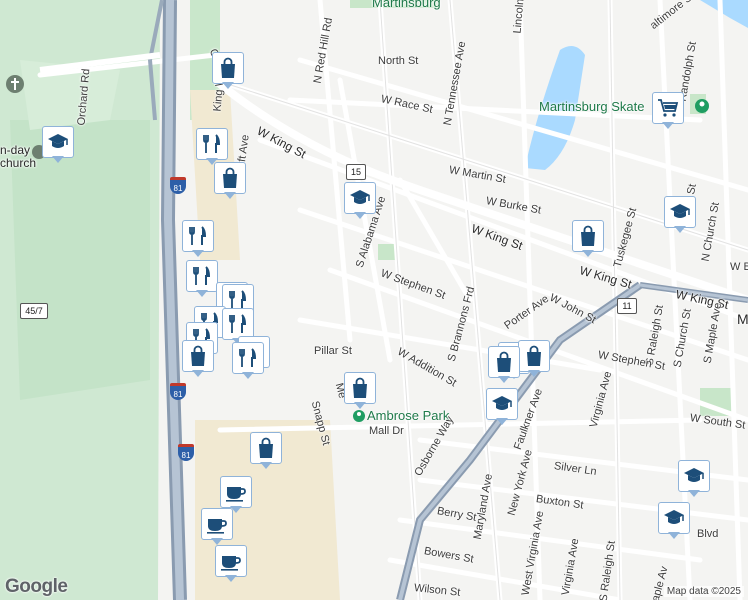  Describe the element at coordinates (742, 319) in the screenshot. I see `label-m-edge: M` at that location.